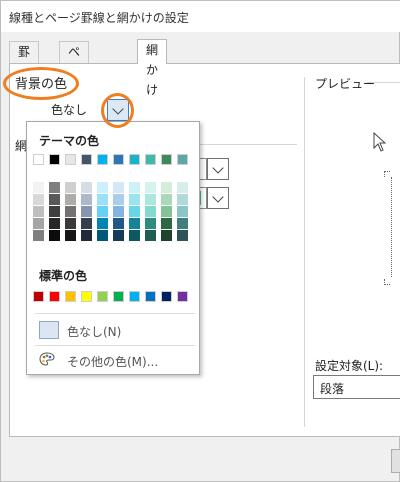 Image resolution: width=400 pixels, height=482 pixels. I want to click on tab-page-borders: ページ罫線, so click(74, 90).